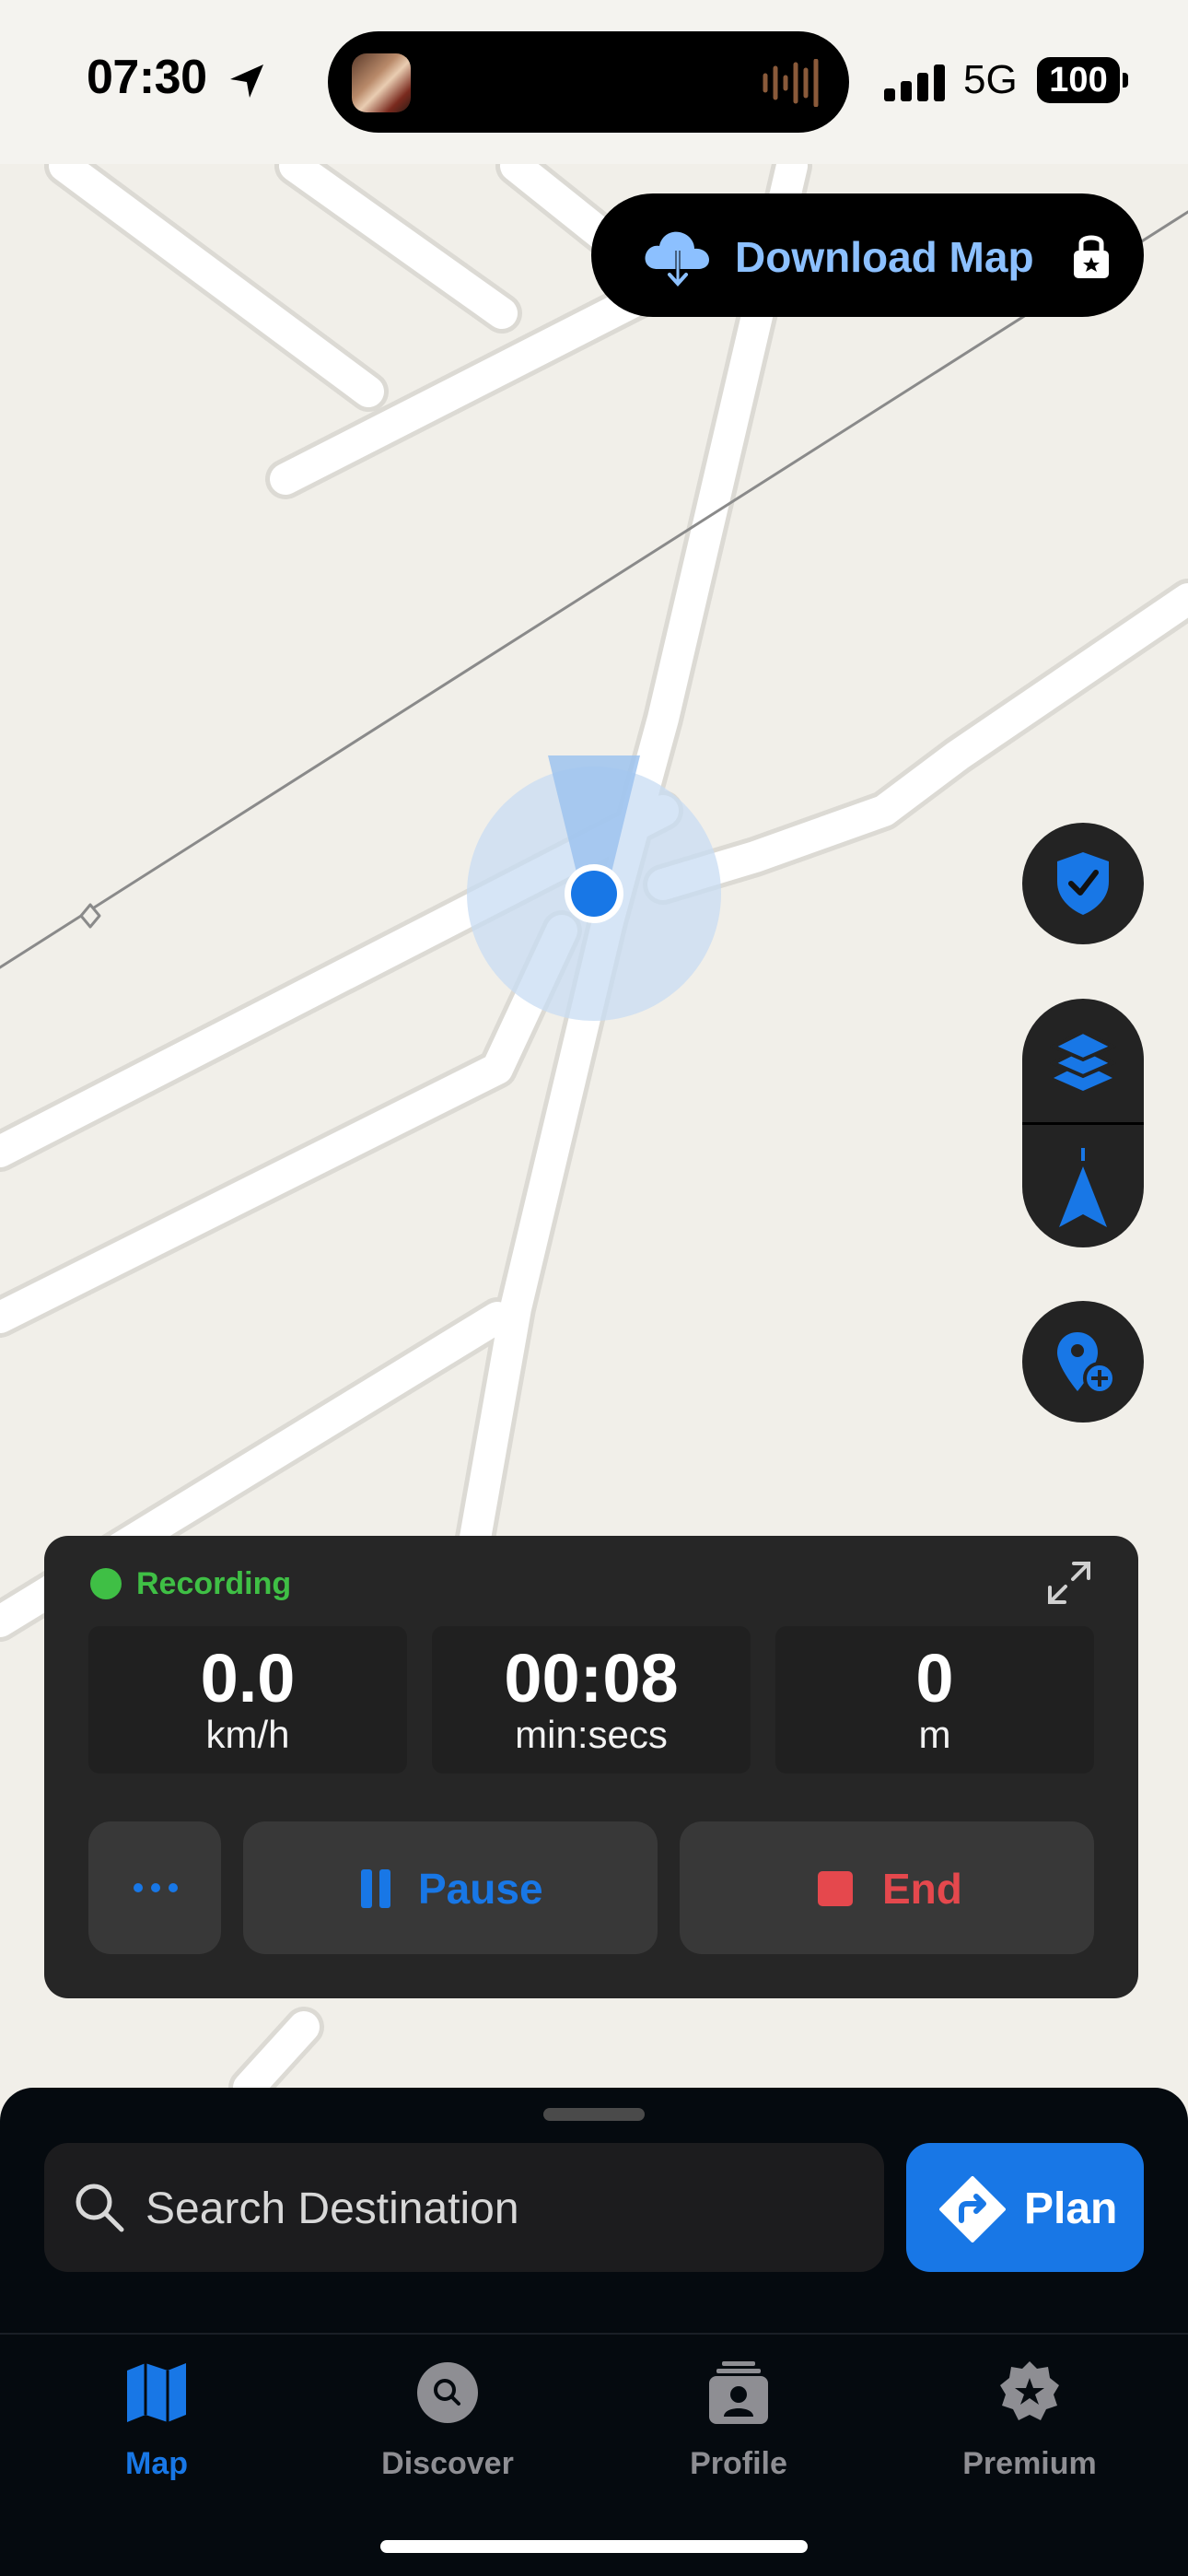  Describe the element at coordinates (738, 2463) in the screenshot. I see `tab-profile-label: Profile` at that location.